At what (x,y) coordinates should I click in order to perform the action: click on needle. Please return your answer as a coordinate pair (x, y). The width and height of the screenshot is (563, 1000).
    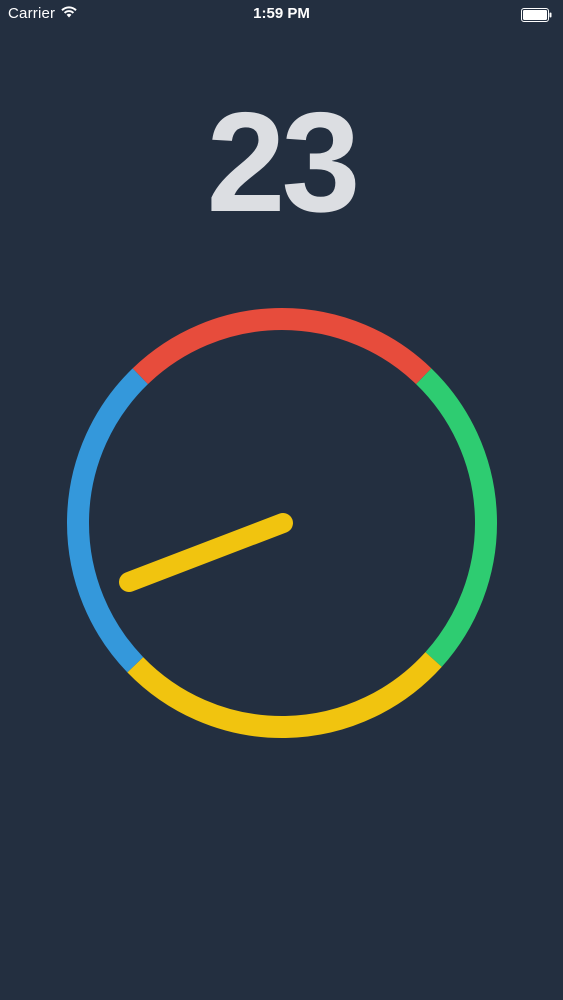
    Looking at the image, I should click on (206, 552).